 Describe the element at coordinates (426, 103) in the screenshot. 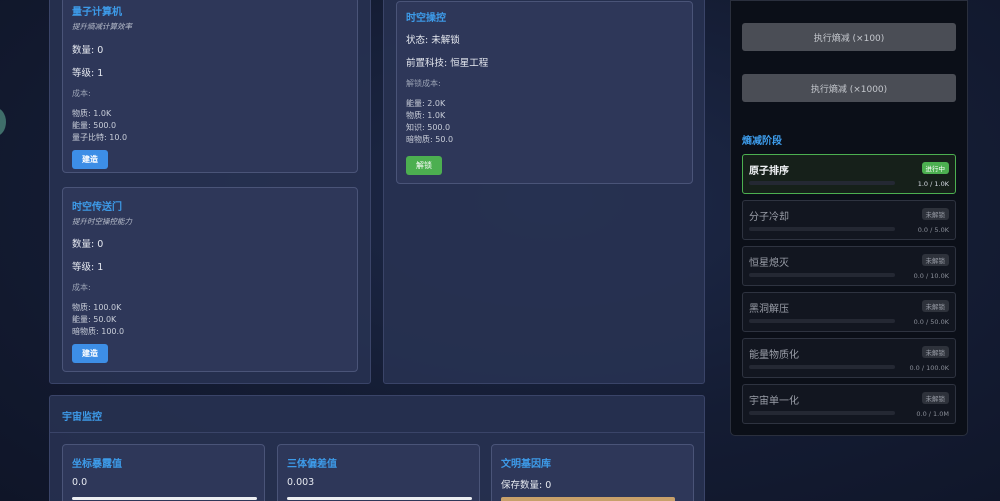

I see `cost-item: 能量: 2.0K` at that location.